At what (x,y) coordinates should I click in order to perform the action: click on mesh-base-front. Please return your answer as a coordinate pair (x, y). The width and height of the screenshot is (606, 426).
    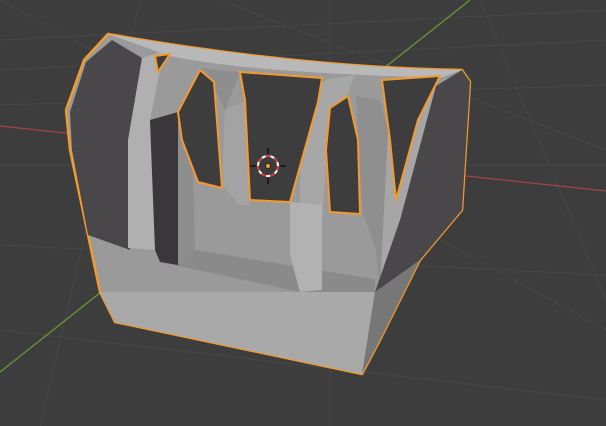
    Looking at the image, I should click on (237, 333).